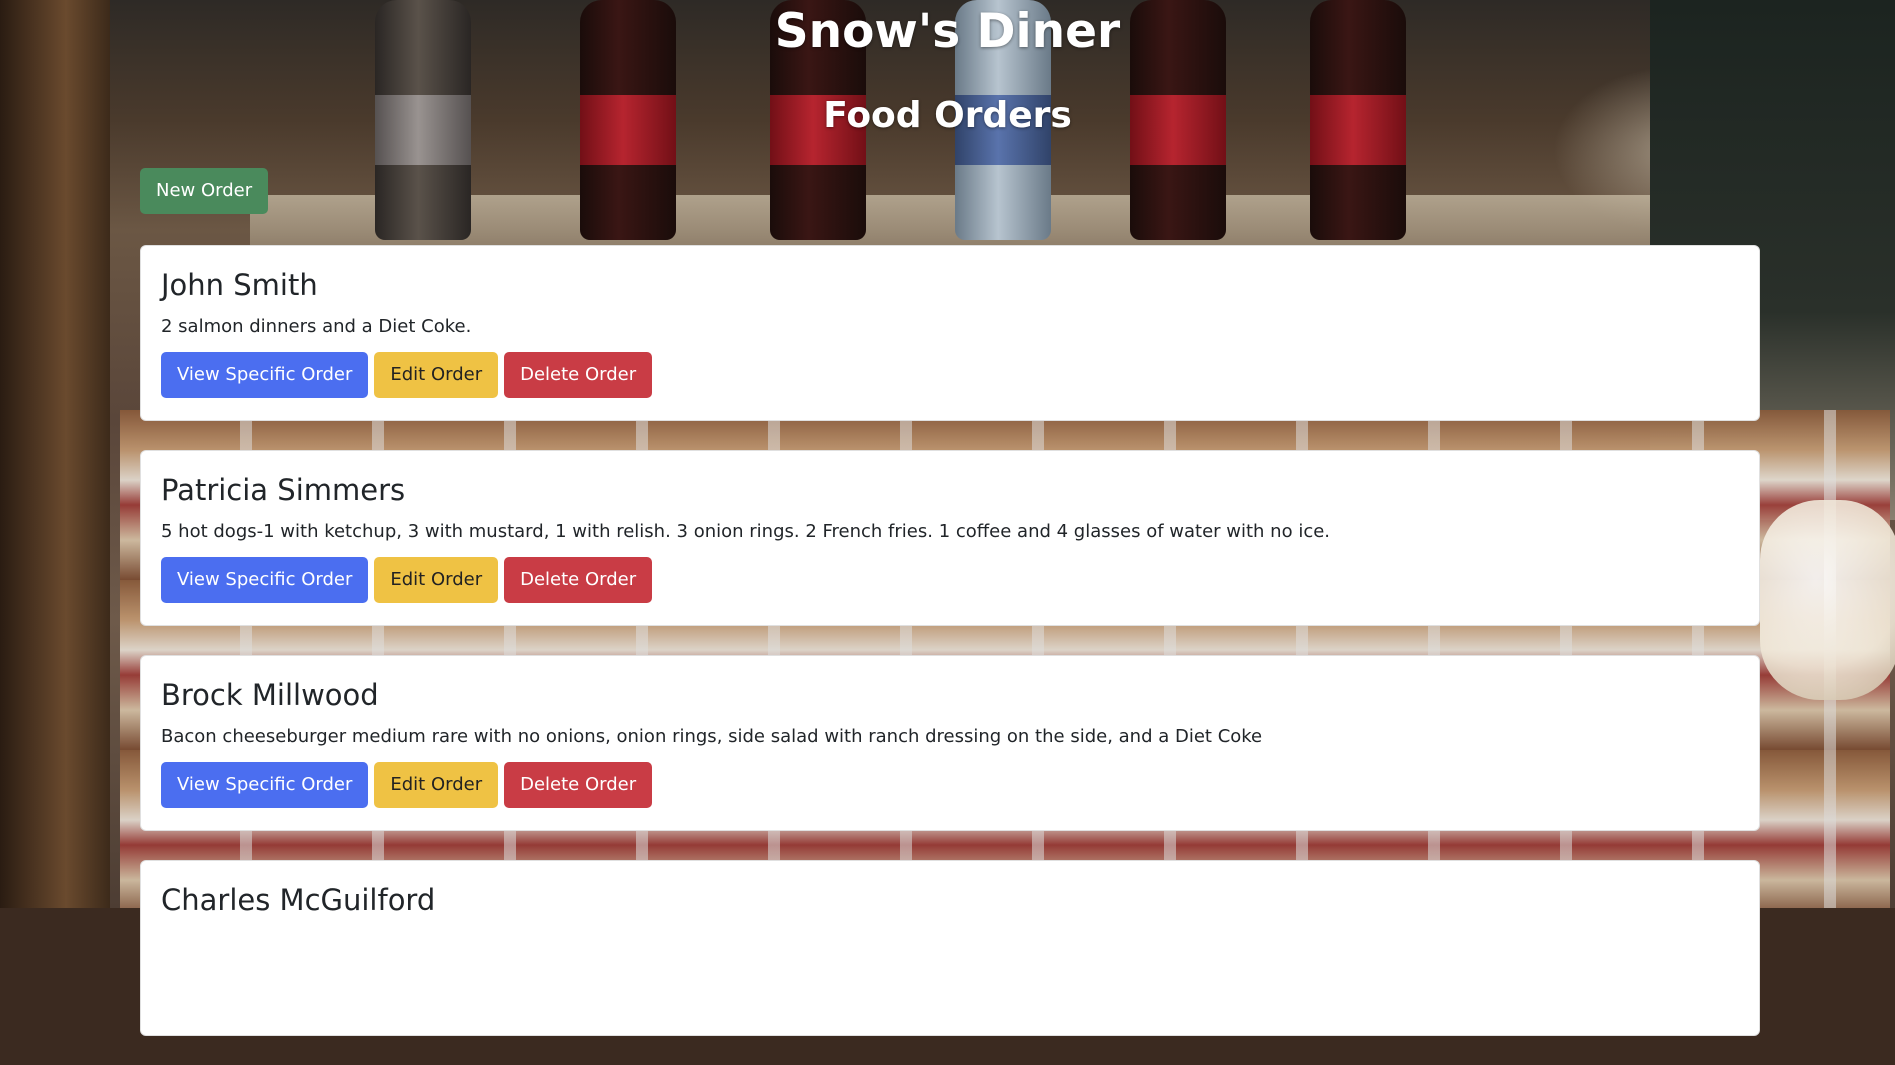  Describe the element at coordinates (239, 285) in the screenshot. I see `order-customer-name: John Smith` at that location.